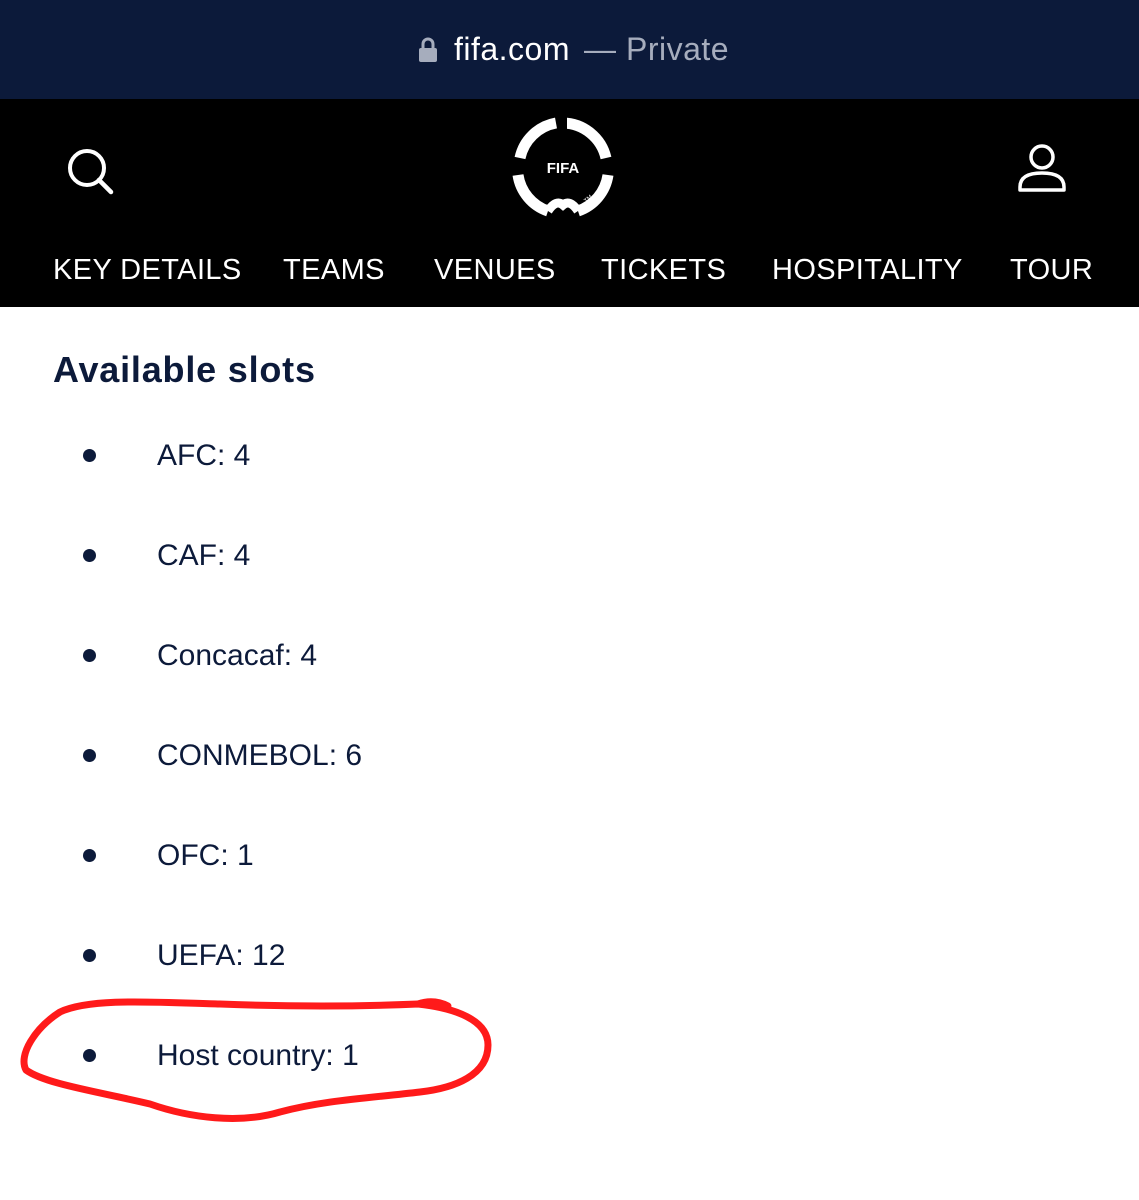 The width and height of the screenshot is (1139, 1200). Describe the element at coordinates (184, 369) in the screenshot. I see `section-title: Available slots` at that location.